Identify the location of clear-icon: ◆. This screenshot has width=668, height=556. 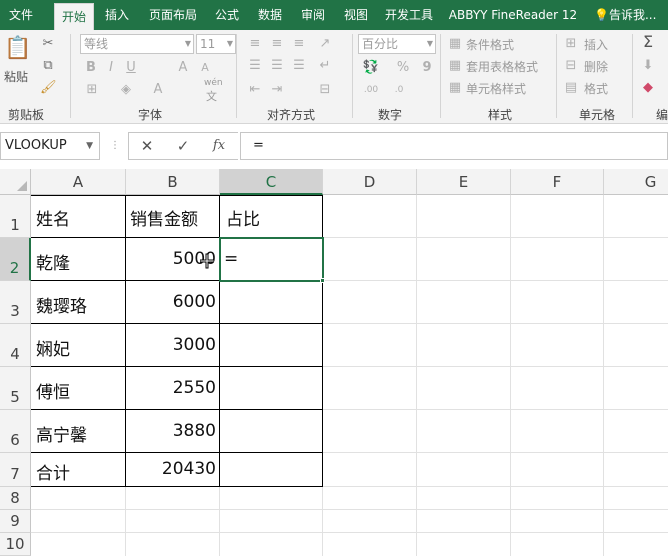
(648, 88).